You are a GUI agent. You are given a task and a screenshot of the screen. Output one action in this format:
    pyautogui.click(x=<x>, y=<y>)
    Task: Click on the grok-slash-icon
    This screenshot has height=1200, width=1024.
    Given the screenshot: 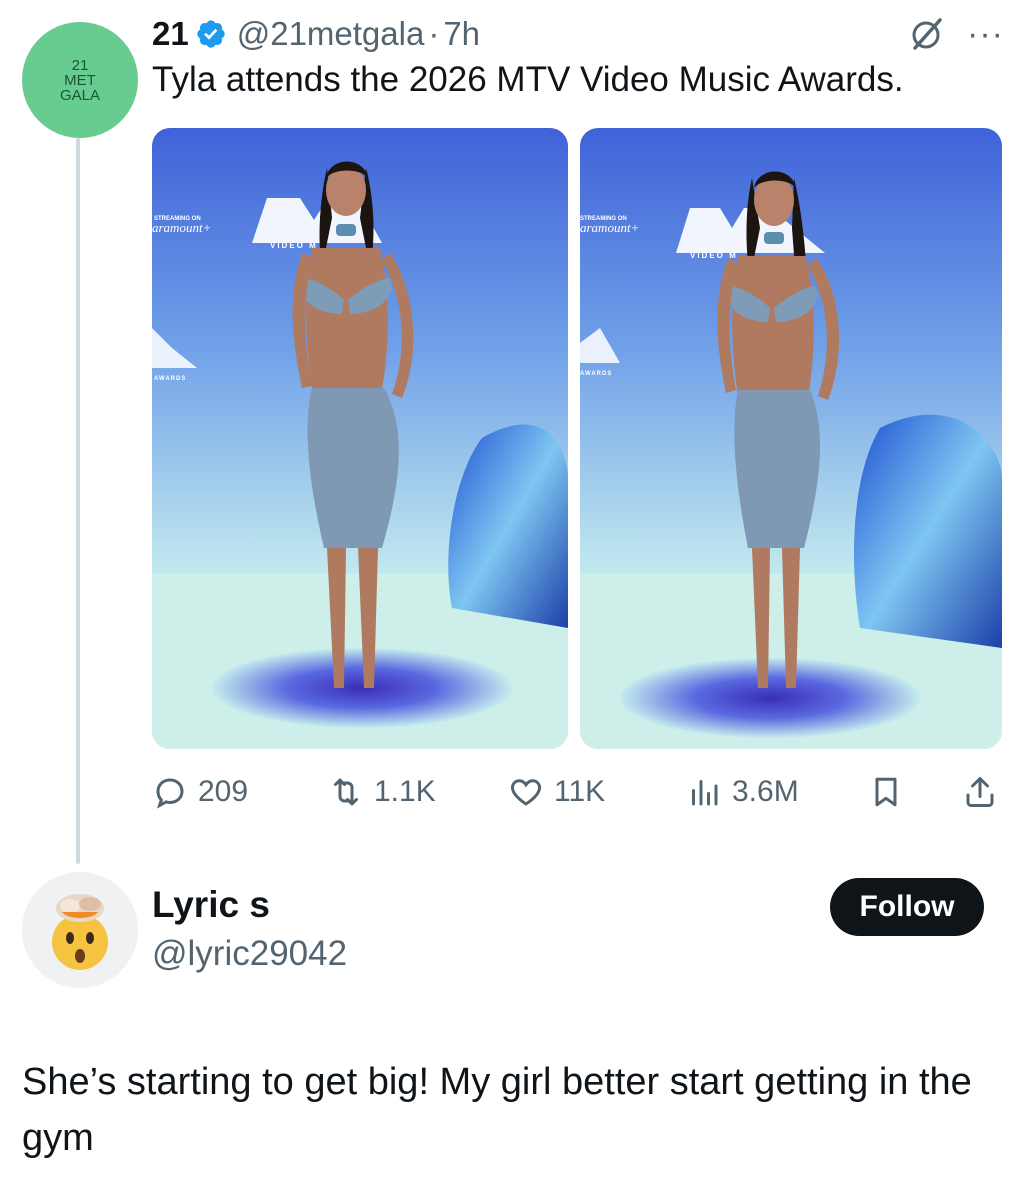 What is the action you would take?
    pyautogui.click(x=927, y=34)
    